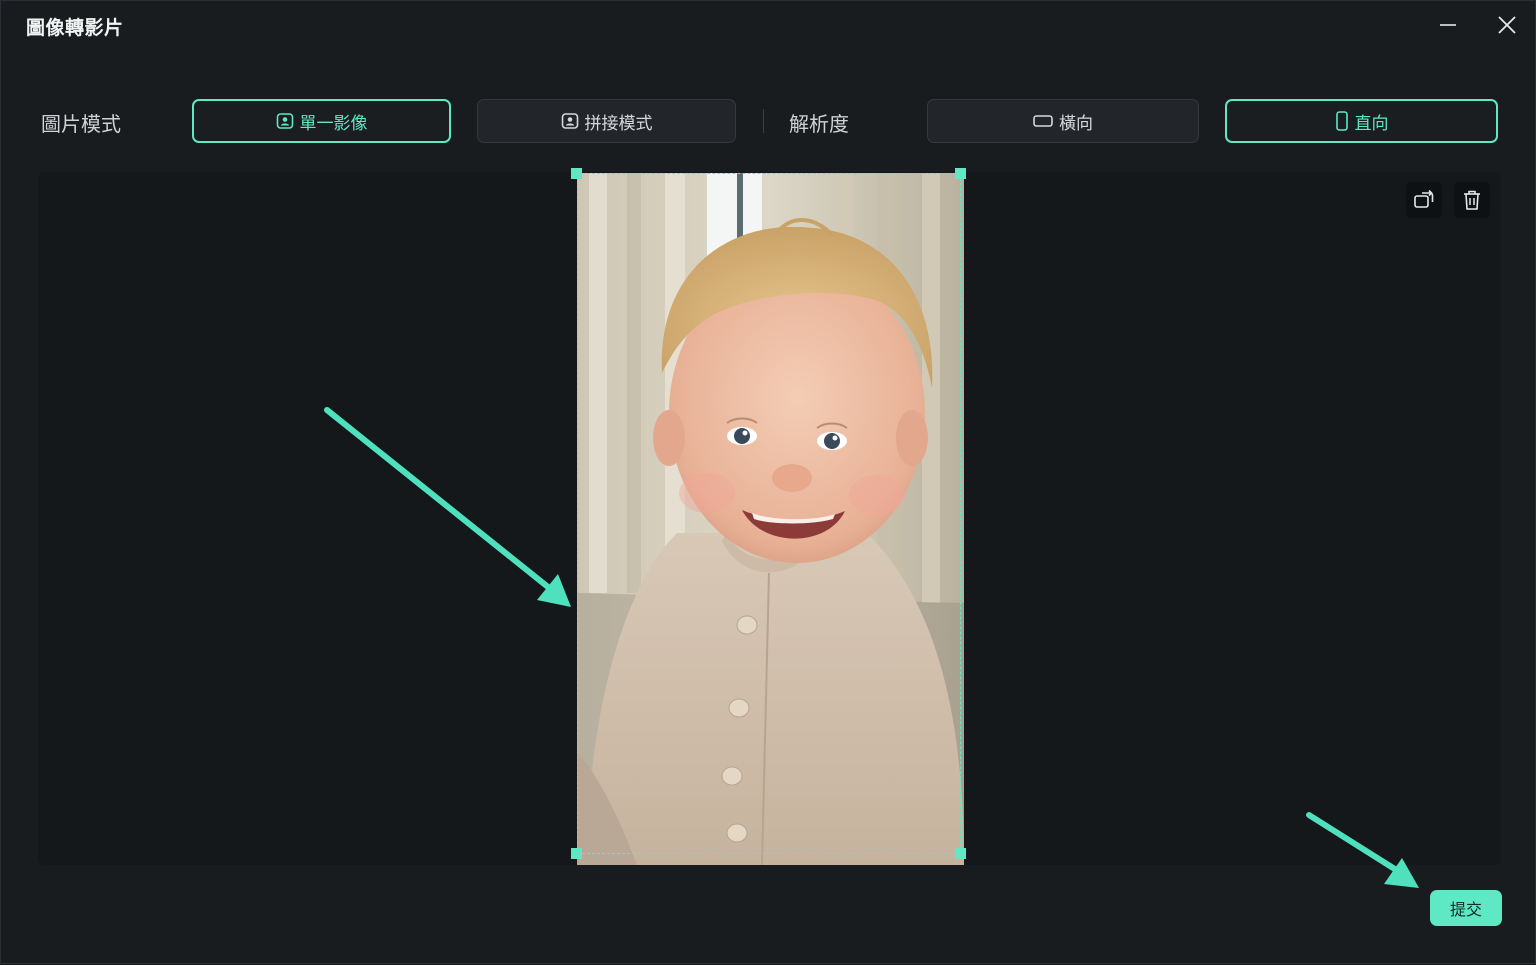 Image resolution: width=1536 pixels, height=965 pixels. What do you see at coordinates (333, 123) in the screenshot?
I see `single-image-label: 單一影像` at bounding box center [333, 123].